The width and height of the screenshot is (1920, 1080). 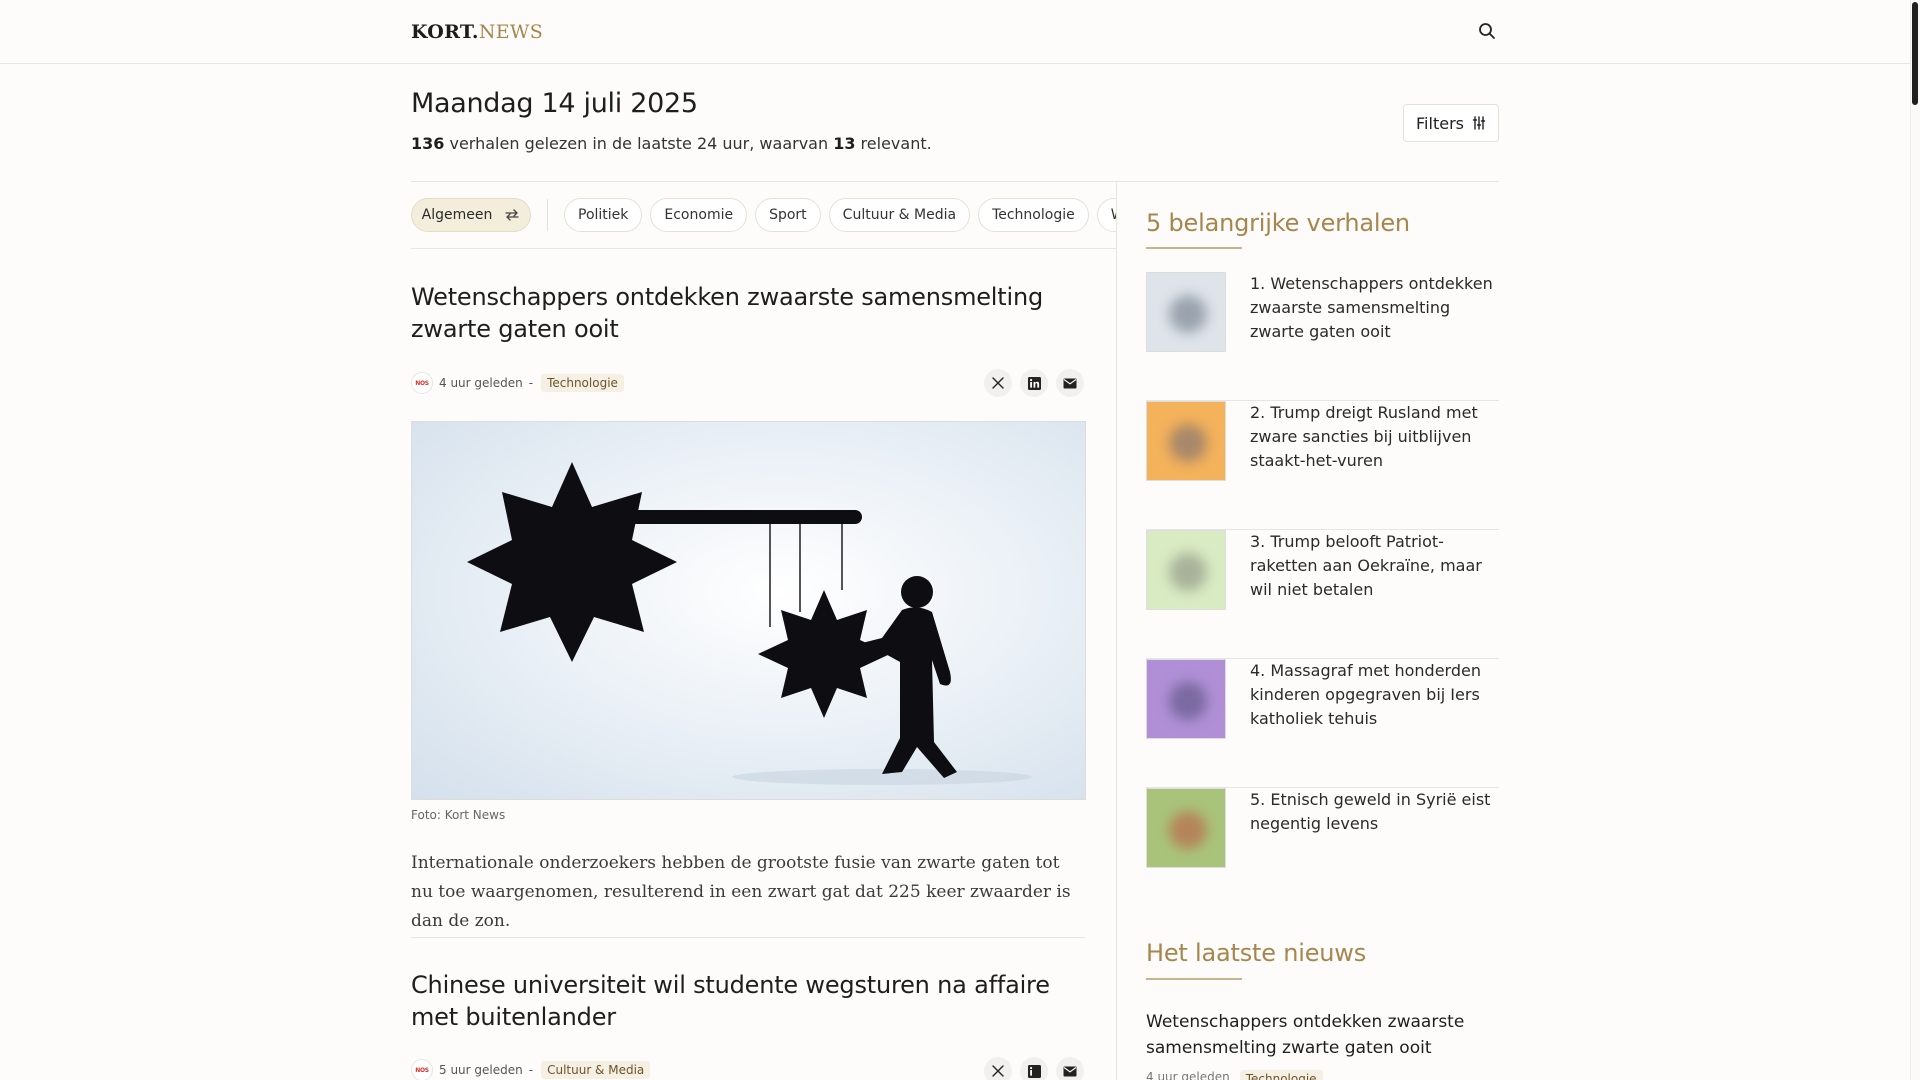 I want to click on summary-text-end: relevant., so click(x=893, y=143).